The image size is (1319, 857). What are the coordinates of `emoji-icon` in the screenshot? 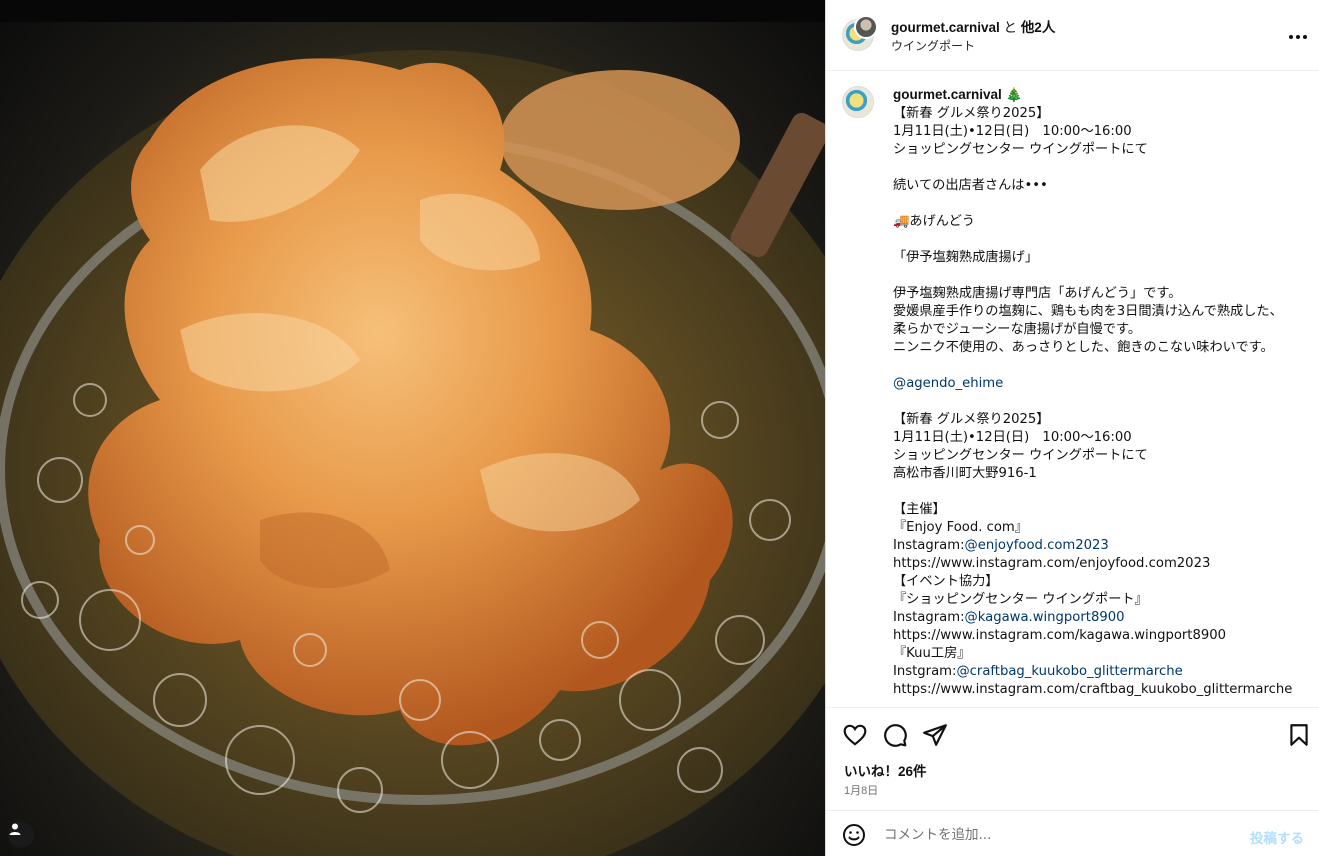 It's located at (854, 837).